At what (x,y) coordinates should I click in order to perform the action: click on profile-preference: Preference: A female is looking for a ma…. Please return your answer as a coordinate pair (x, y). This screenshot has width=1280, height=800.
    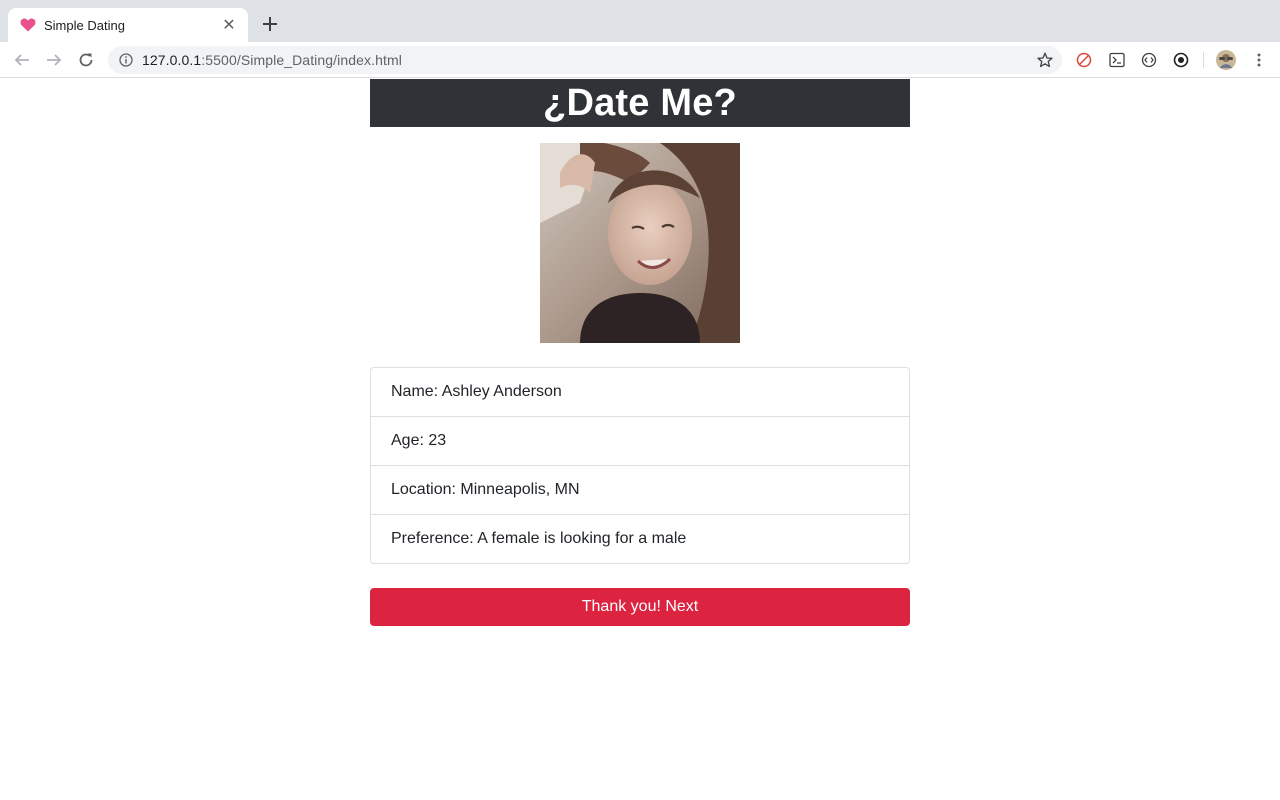
    Looking at the image, I should click on (539, 538).